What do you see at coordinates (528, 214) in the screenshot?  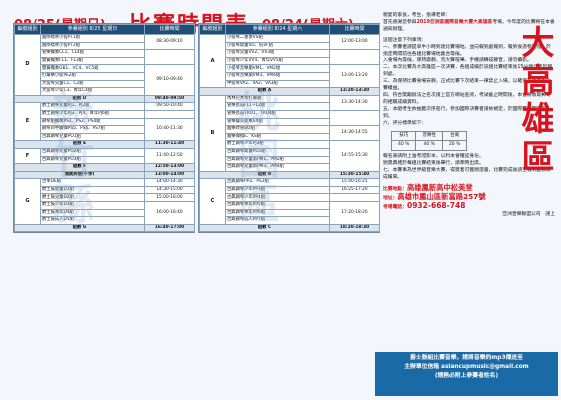 I see `signature: 亞洲音樂聯盟公司 謹上` at bounding box center [528, 214].